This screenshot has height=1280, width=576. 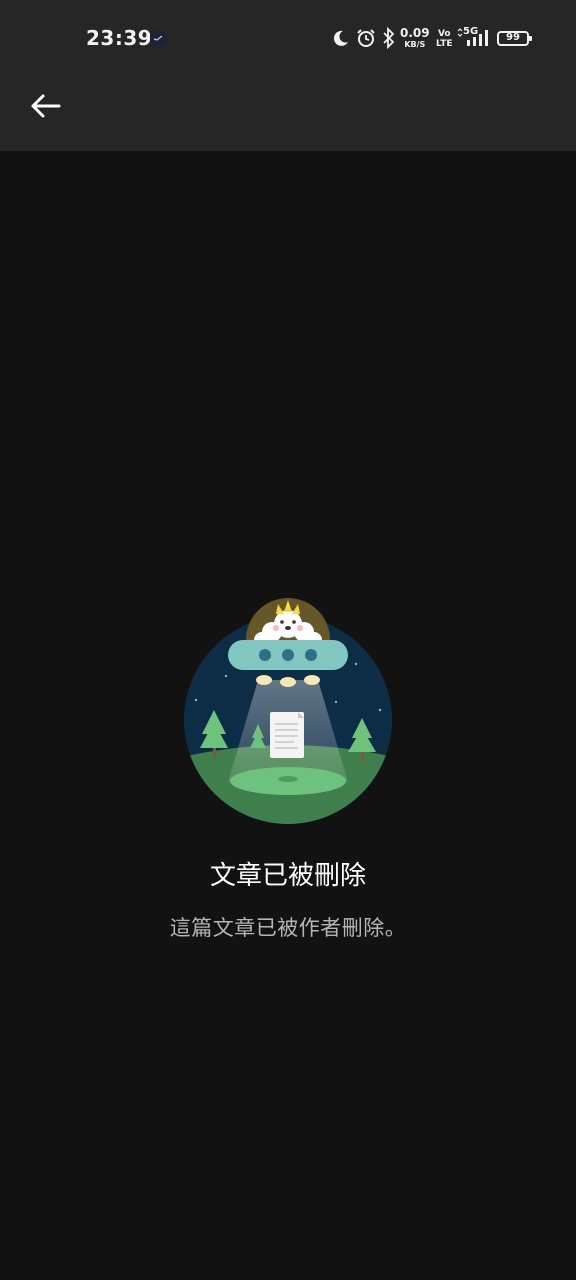 I want to click on battery-level: 99, so click(x=513, y=37).